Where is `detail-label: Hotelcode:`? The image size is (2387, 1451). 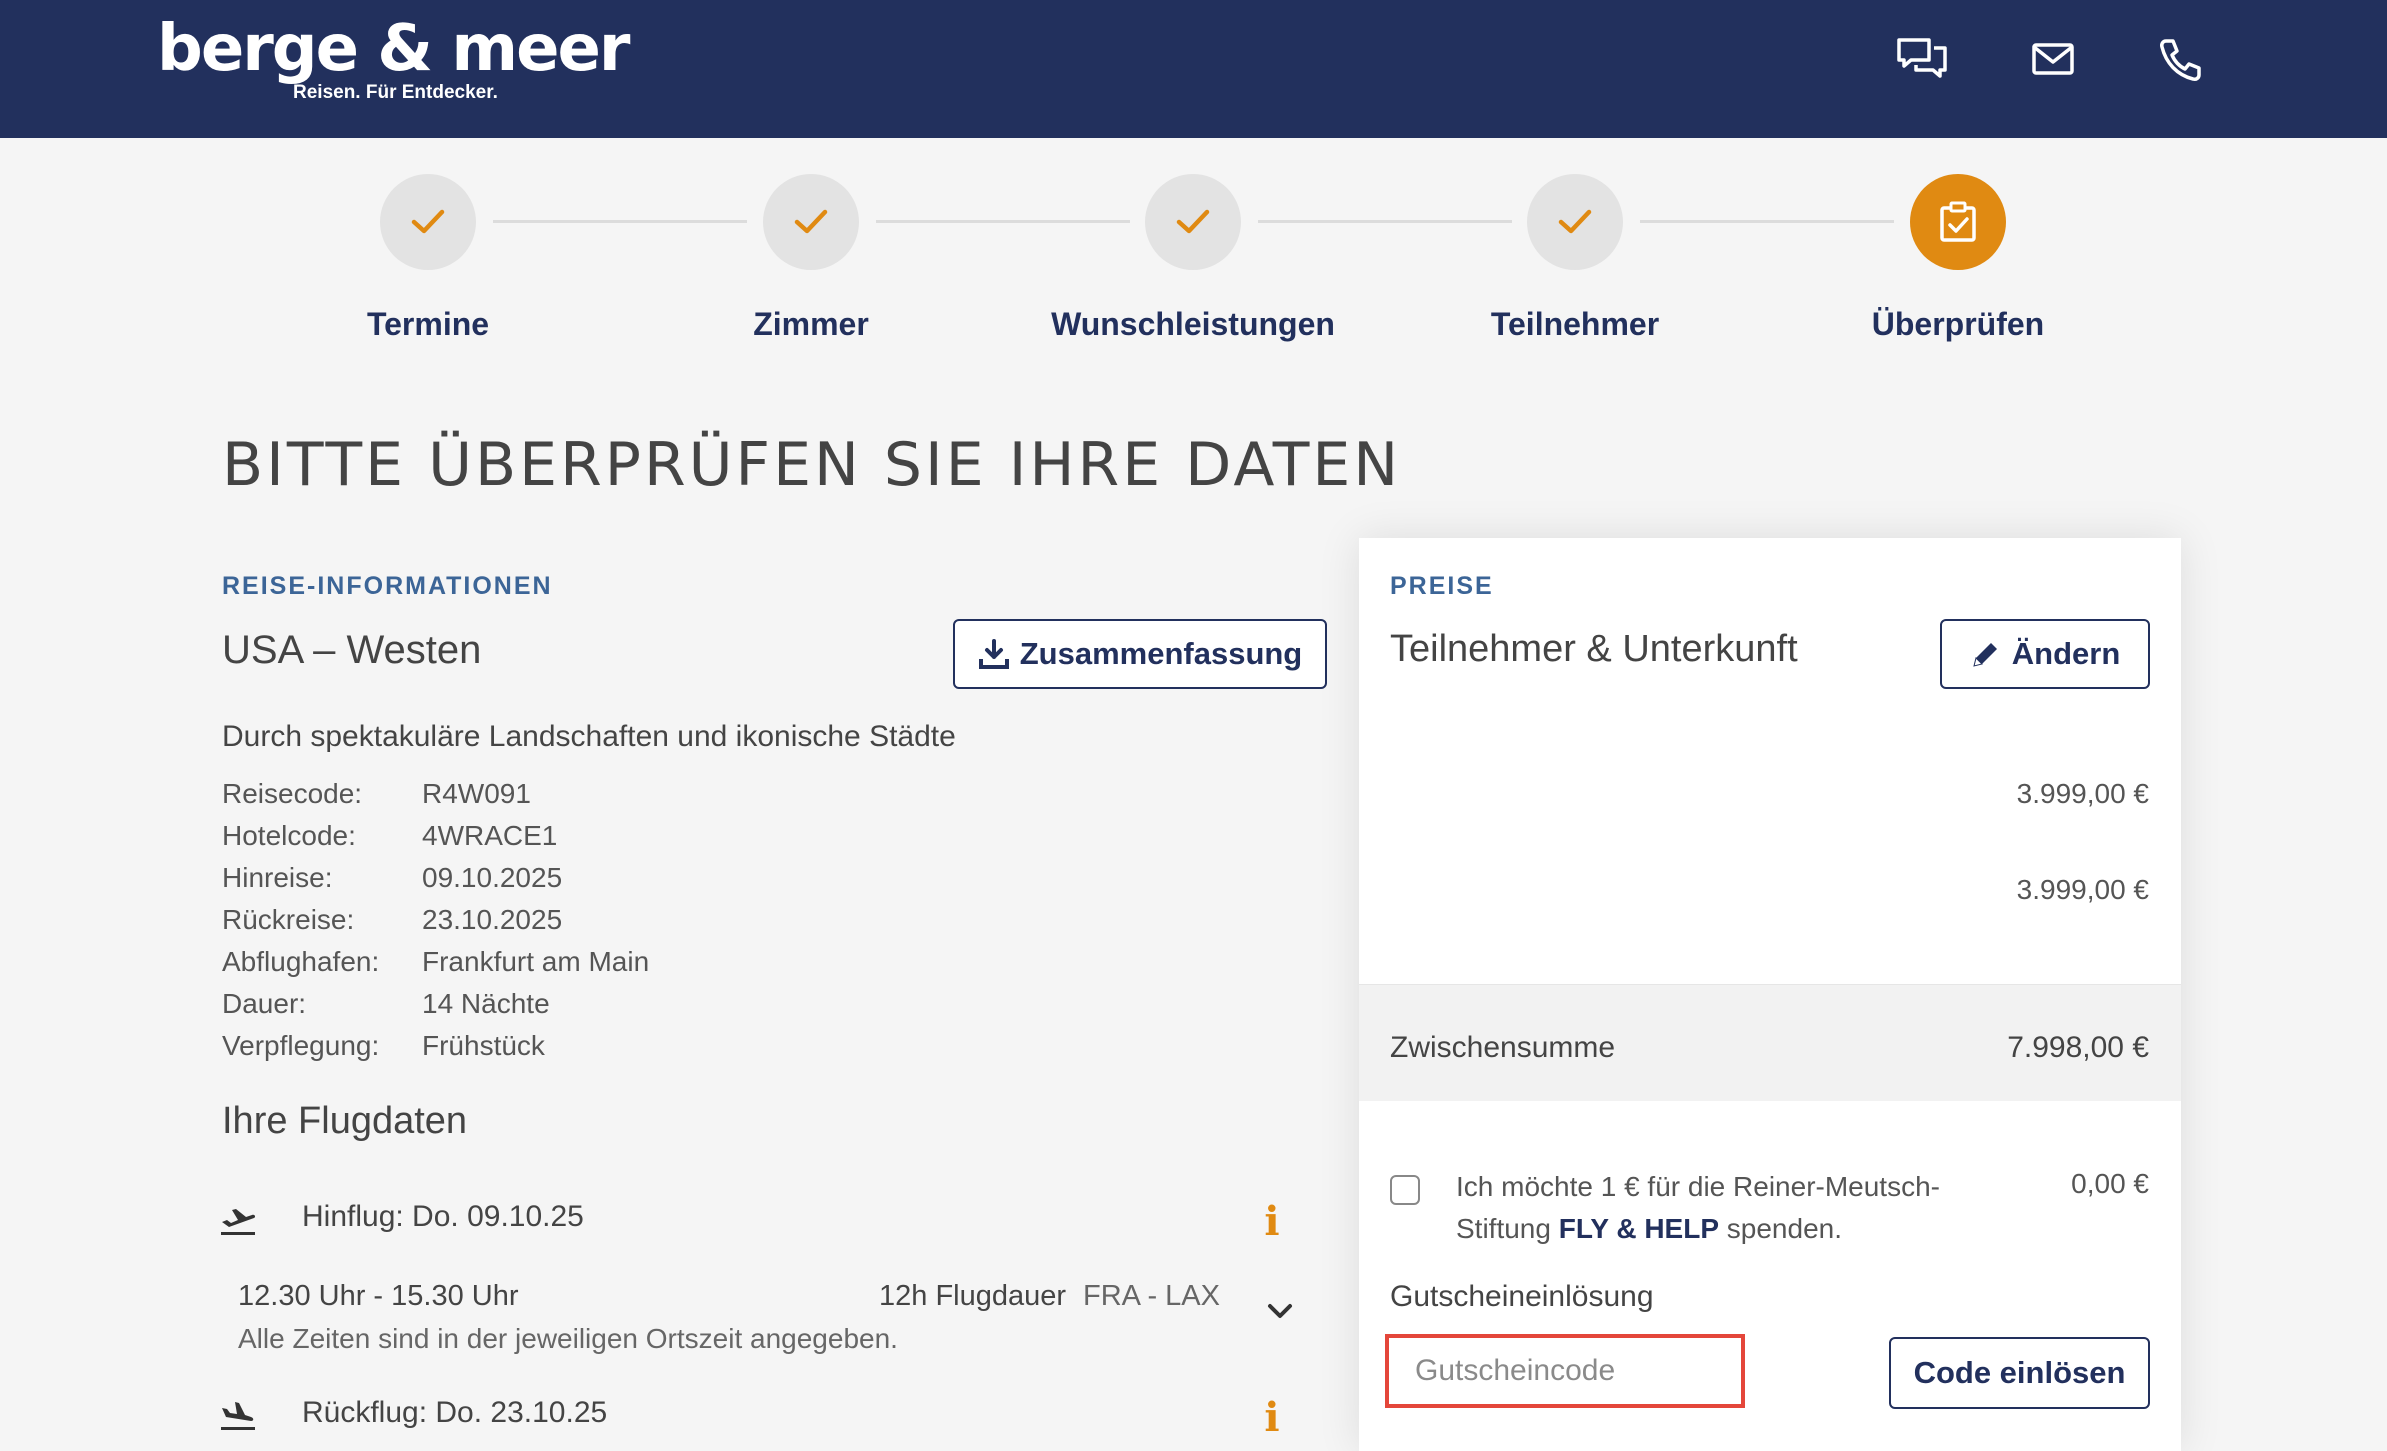 detail-label: Hotelcode: is located at coordinates (289, 835).